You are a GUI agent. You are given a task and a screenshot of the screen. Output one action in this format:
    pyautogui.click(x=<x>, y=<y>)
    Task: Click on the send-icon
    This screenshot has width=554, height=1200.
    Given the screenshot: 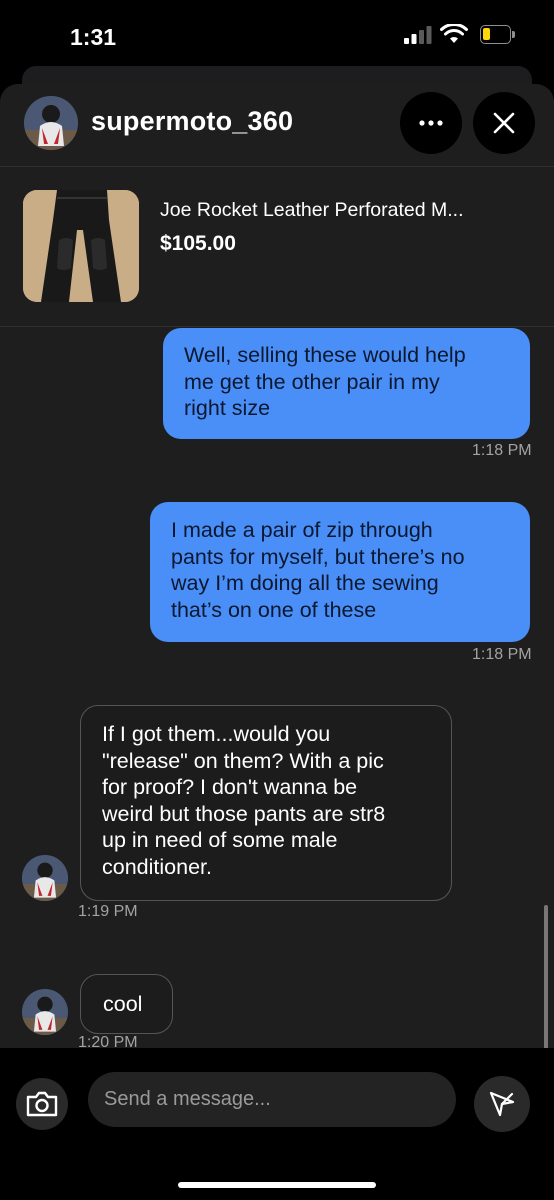 What is the action you would take?
    pyautogui.click(x=502, y=1104)
    